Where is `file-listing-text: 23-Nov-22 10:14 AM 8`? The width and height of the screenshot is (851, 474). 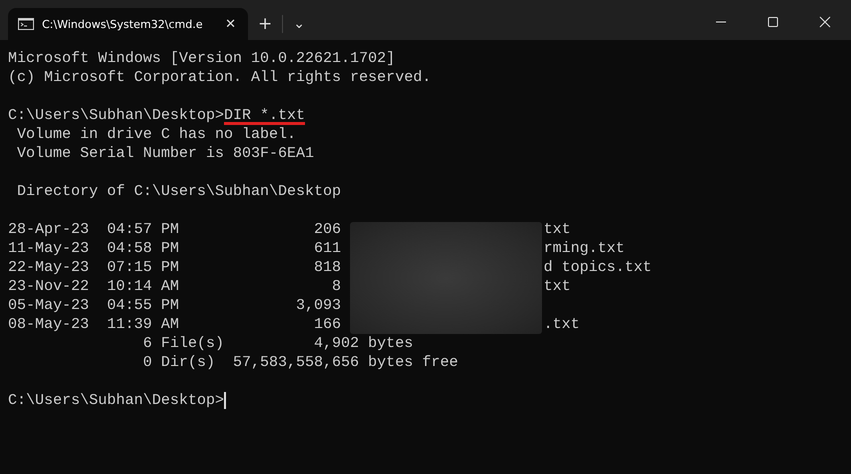
file-listing-text: 23-Nov-22 10:14 AM 8 is located at coordinates (175, 286).